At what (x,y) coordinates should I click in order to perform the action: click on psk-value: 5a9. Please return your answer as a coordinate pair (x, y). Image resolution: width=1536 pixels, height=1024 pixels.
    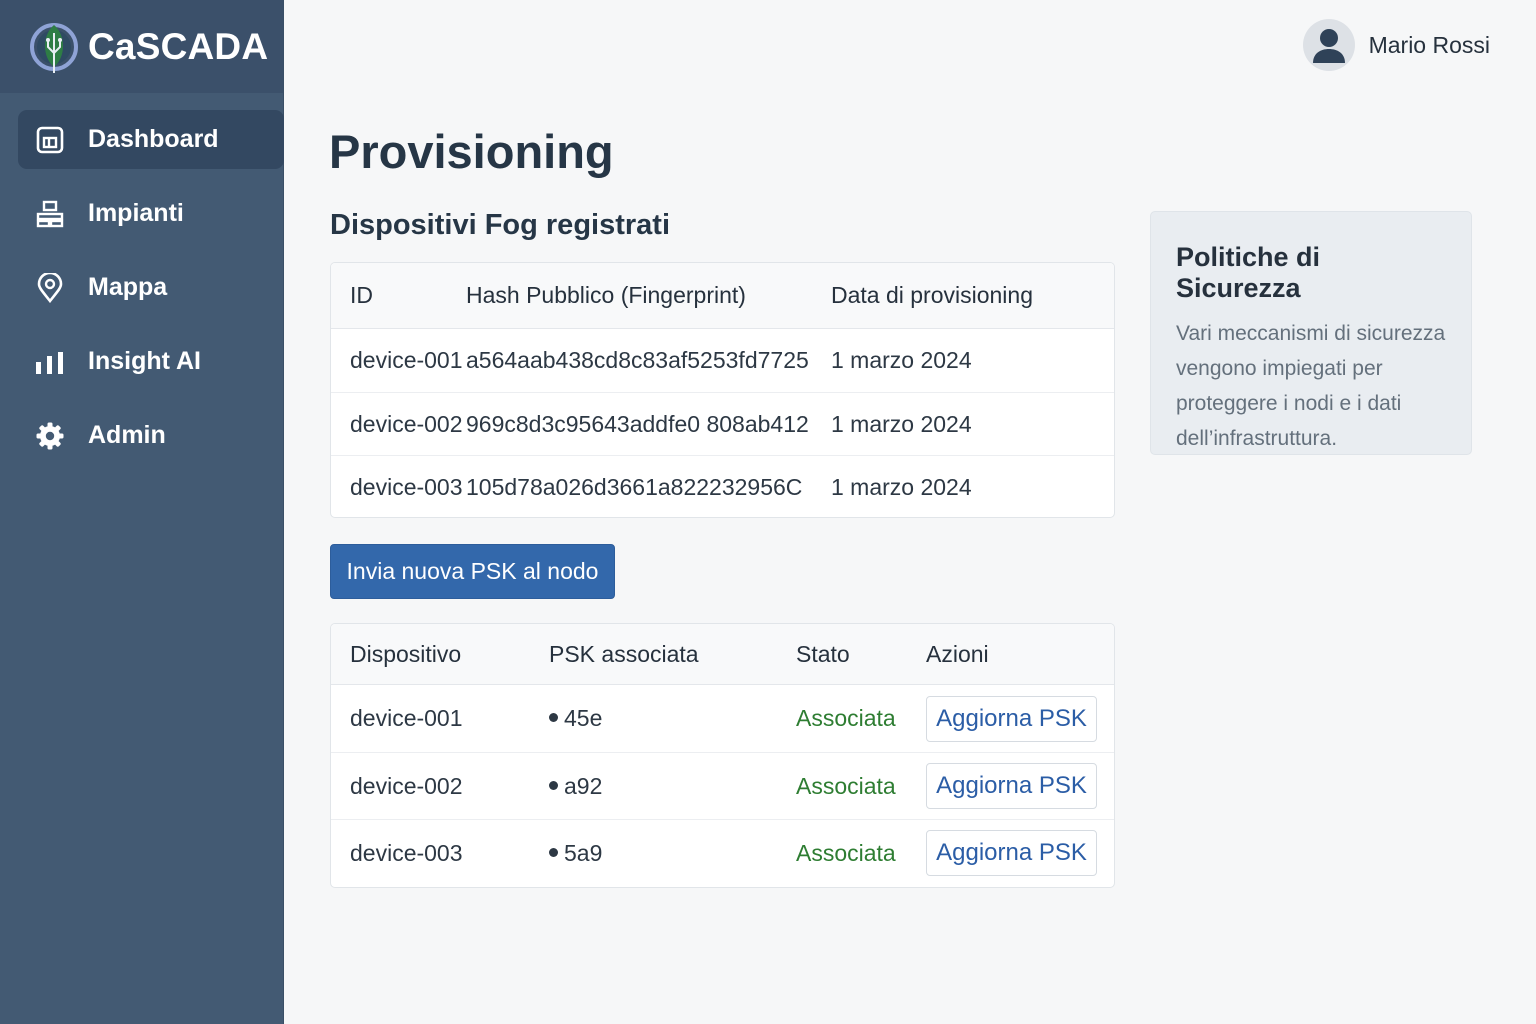
    Looking at the image, I should click on (575, 853).